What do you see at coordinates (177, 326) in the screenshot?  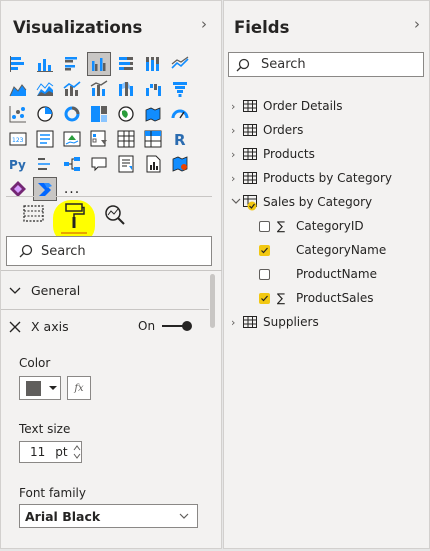 I see `toggle-switch-icon` at bounding box center [177, 326].